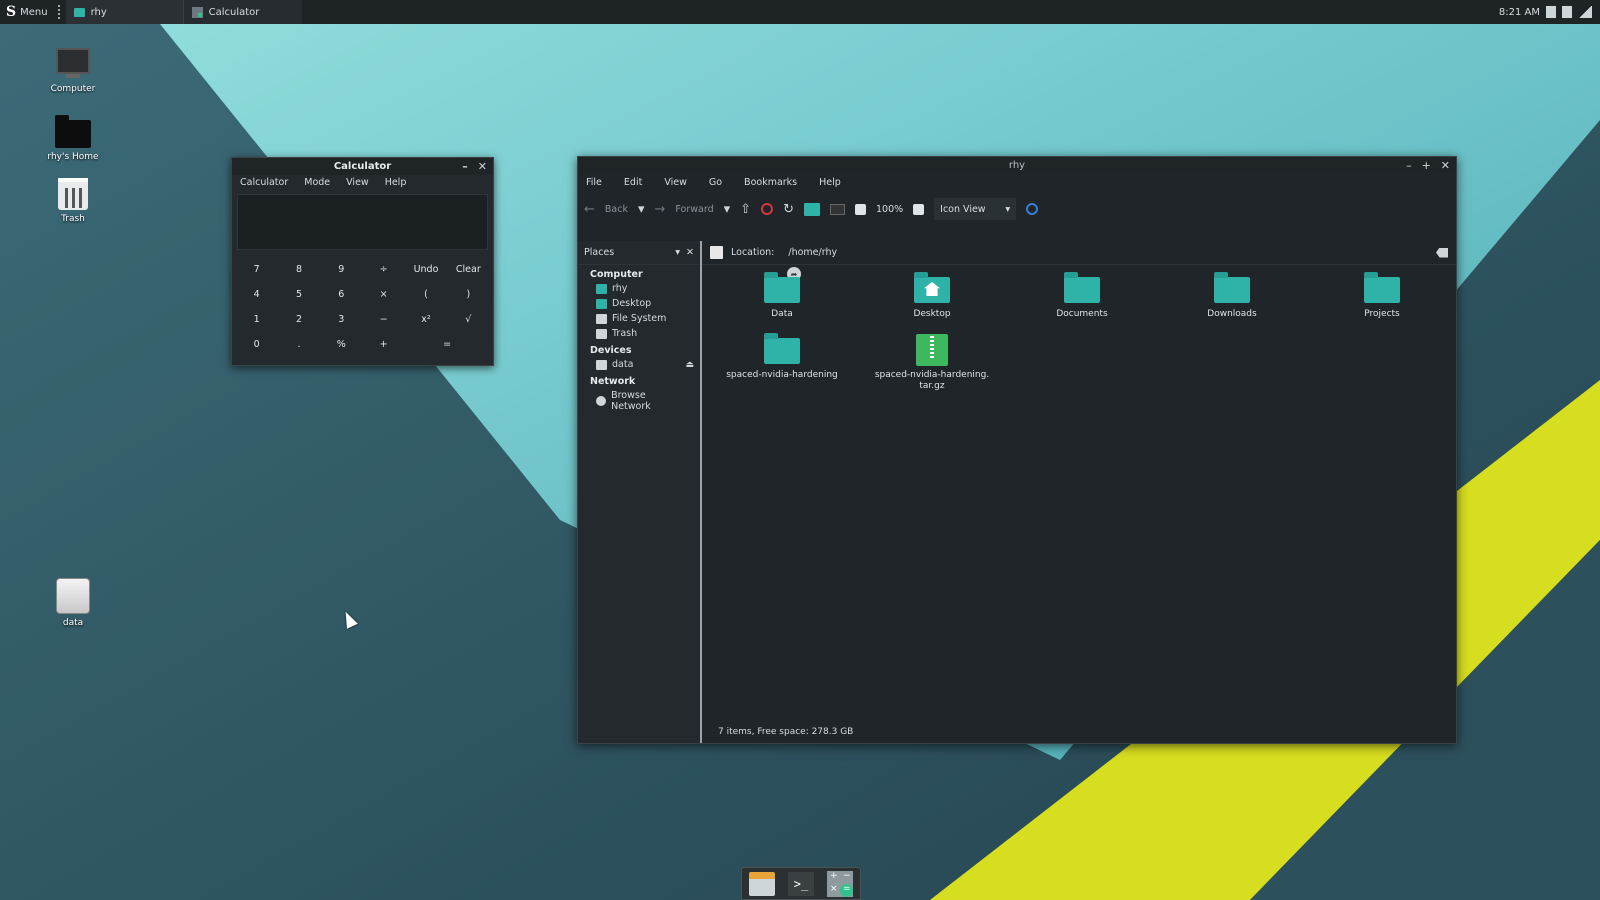 This screenshot has width=1600, height=900. Describe the element at coordinates (1382, 287) in the screenshot. I see `folder-icon` at that location.